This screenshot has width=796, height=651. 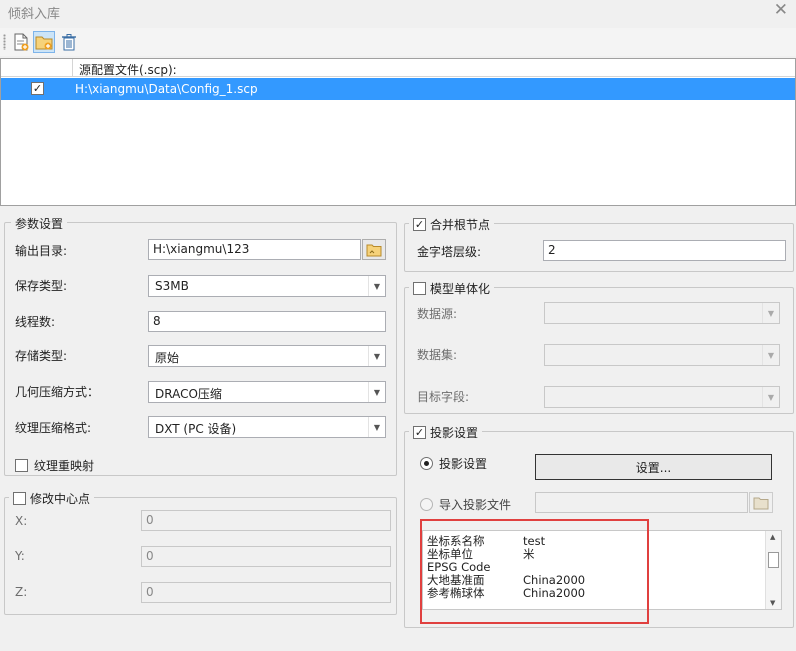 What do you see at coordinates (21, 521) in the screenshot?
I see `center-x-label: X:` at bounding box center [21, 521].